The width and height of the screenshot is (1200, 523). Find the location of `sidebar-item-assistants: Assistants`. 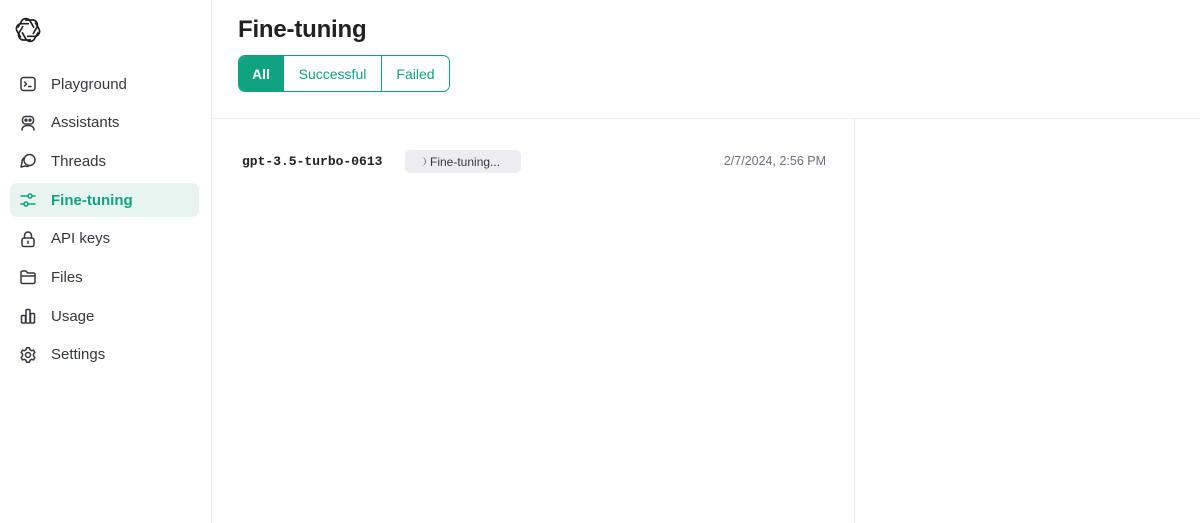

sidebar-item-assistants: Assistants is located at coordinates (104, 123).